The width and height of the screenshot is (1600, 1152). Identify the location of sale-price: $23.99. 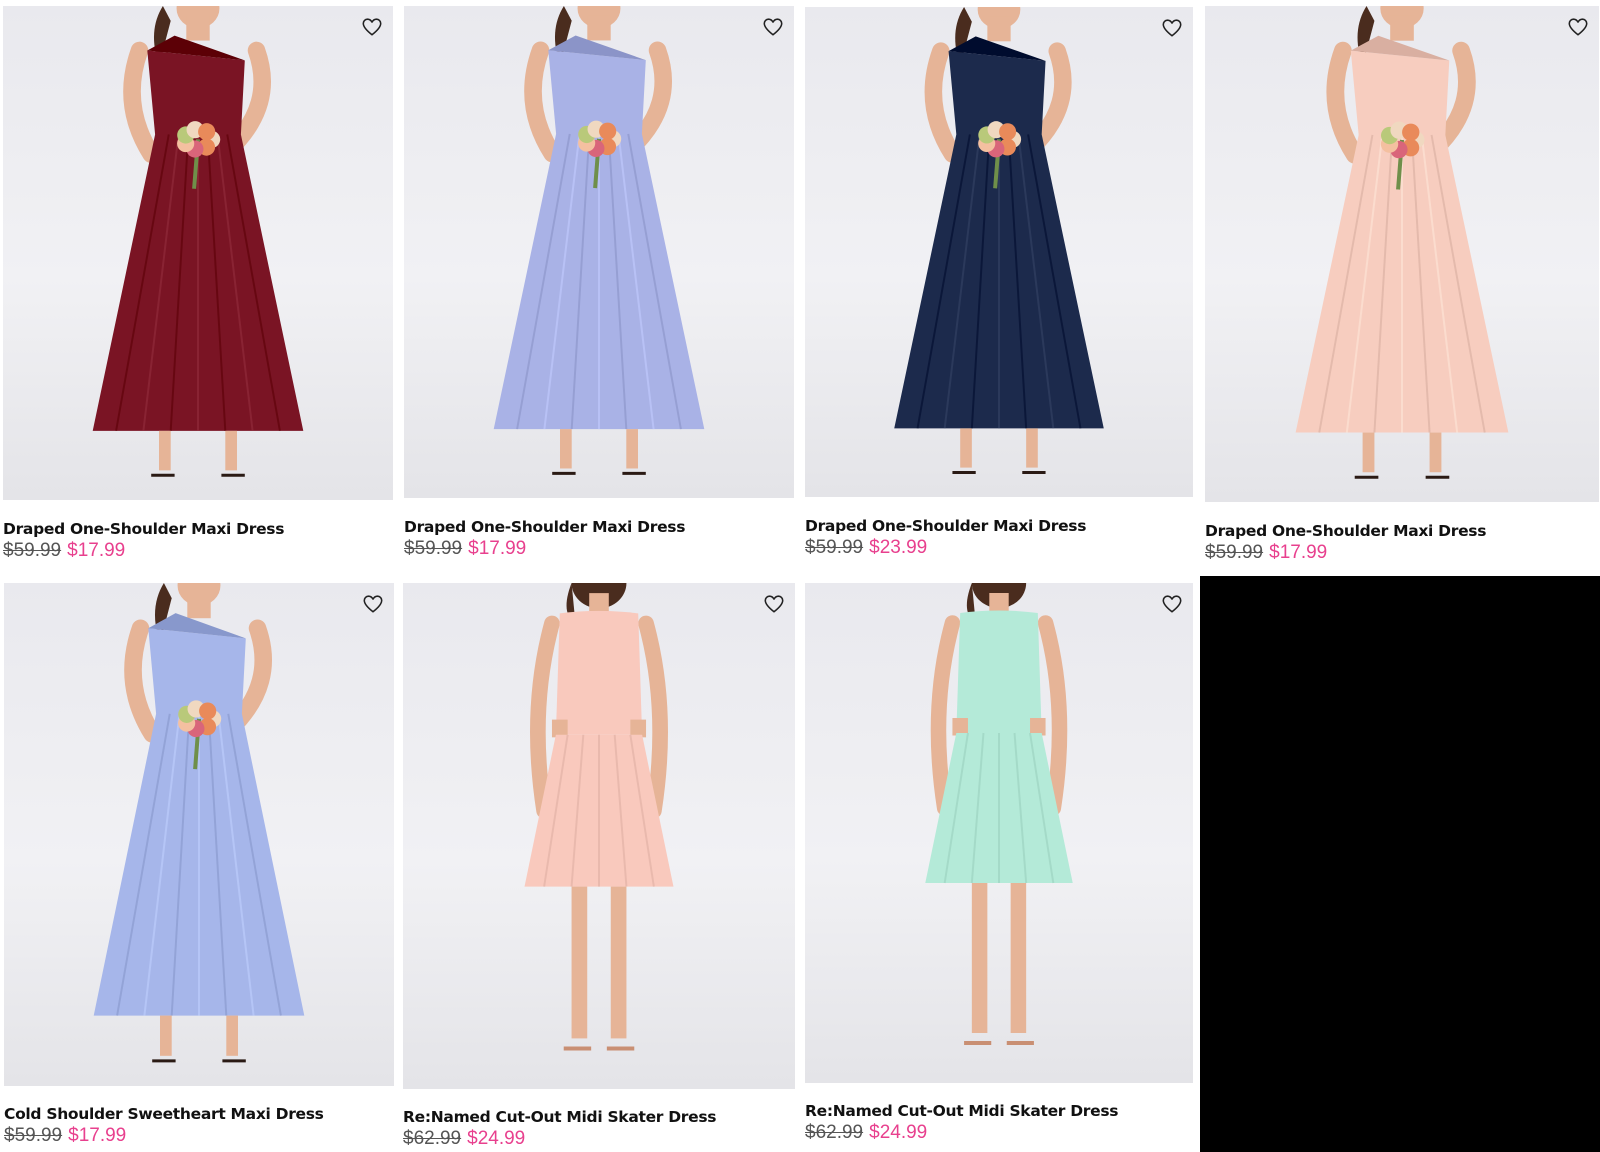
(898, 547).